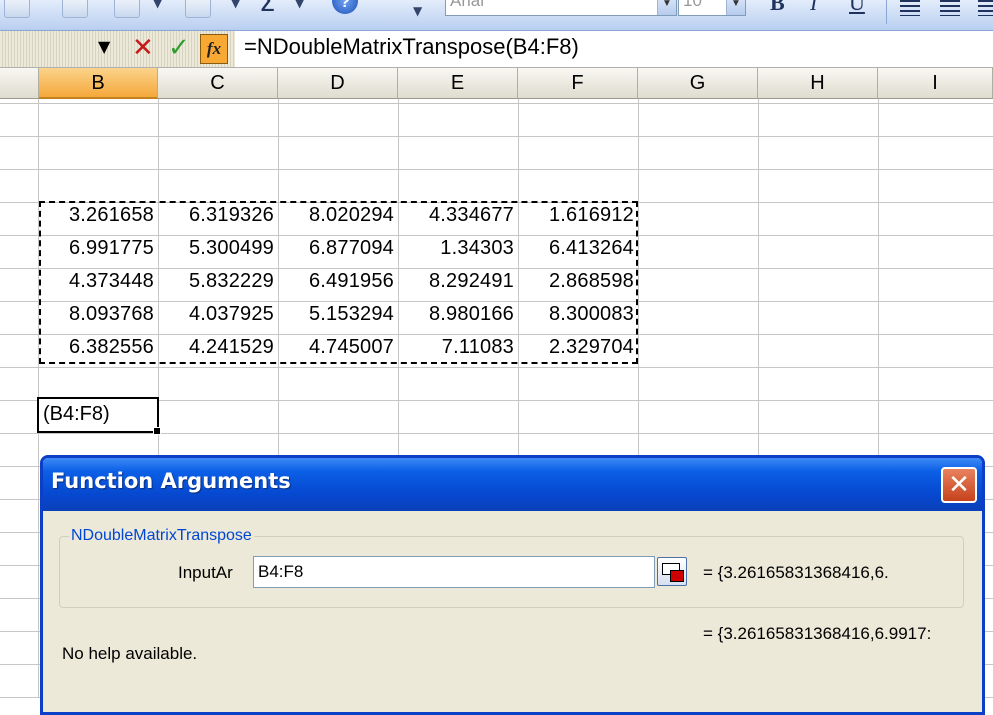  Describe the element at coordinates (98, 215) in the screenshot. I see `table-cell: 3.261658` at that location.